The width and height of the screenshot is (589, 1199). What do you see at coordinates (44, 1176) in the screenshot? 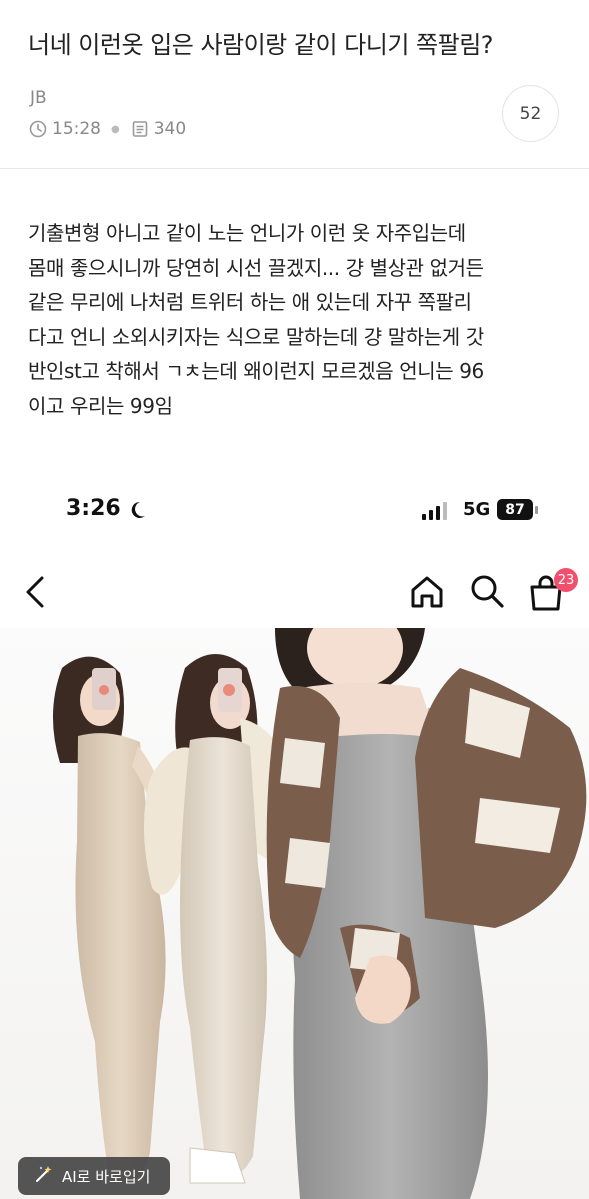
I see `magic-wand-icon` at bounding box center [44, 1176].